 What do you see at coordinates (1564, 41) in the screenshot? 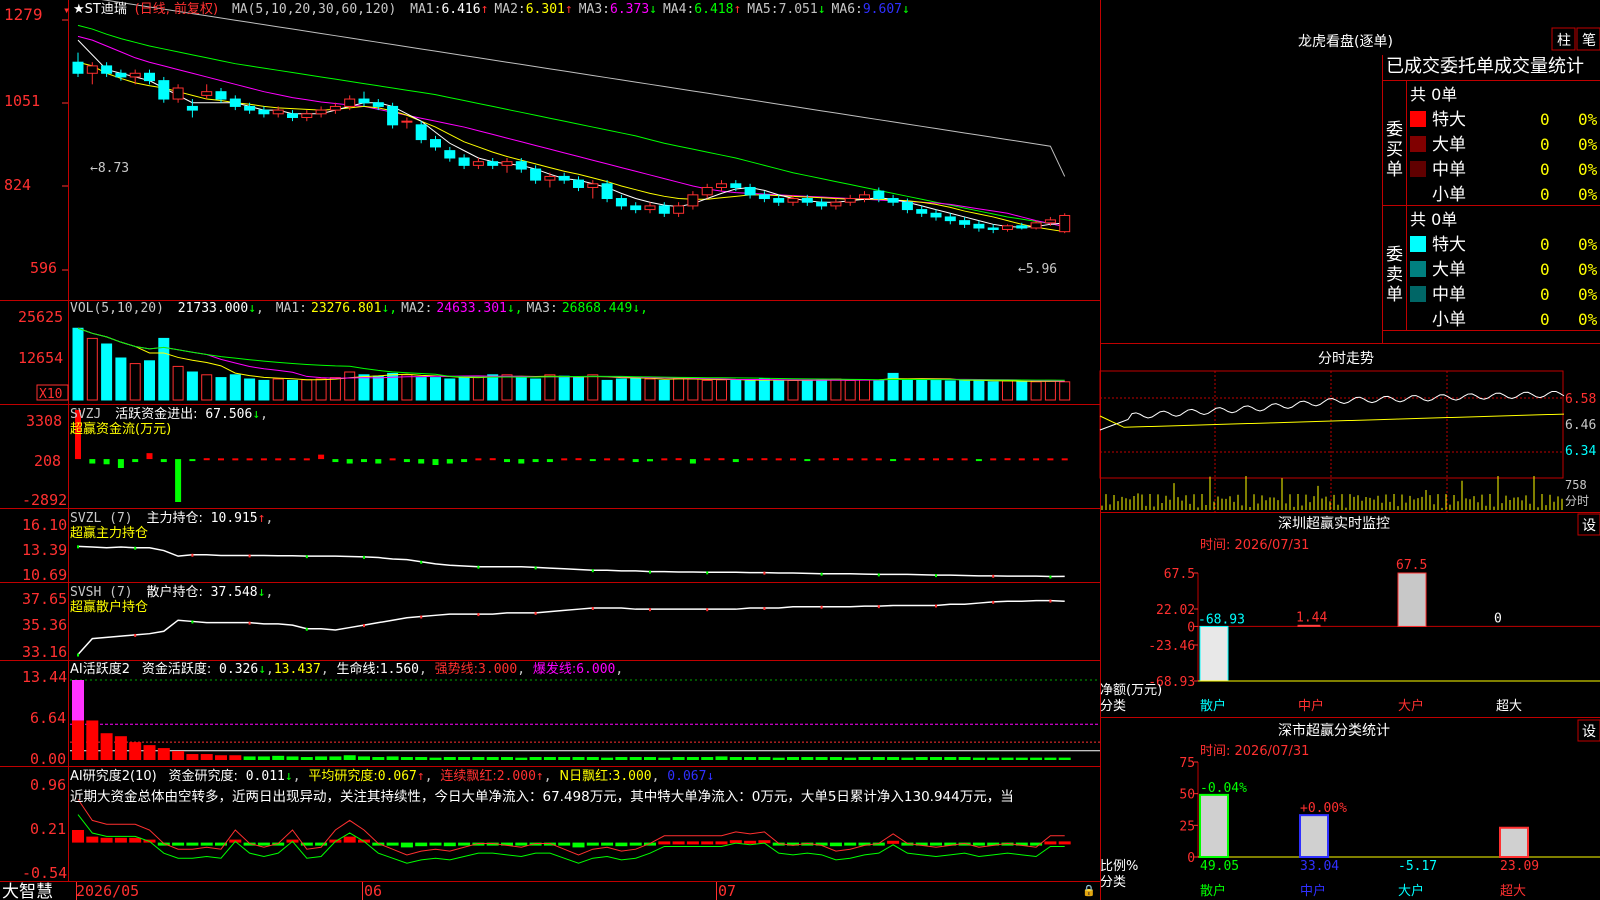
I see `btn-bar: 柱` at bounding box center [1564, 41].